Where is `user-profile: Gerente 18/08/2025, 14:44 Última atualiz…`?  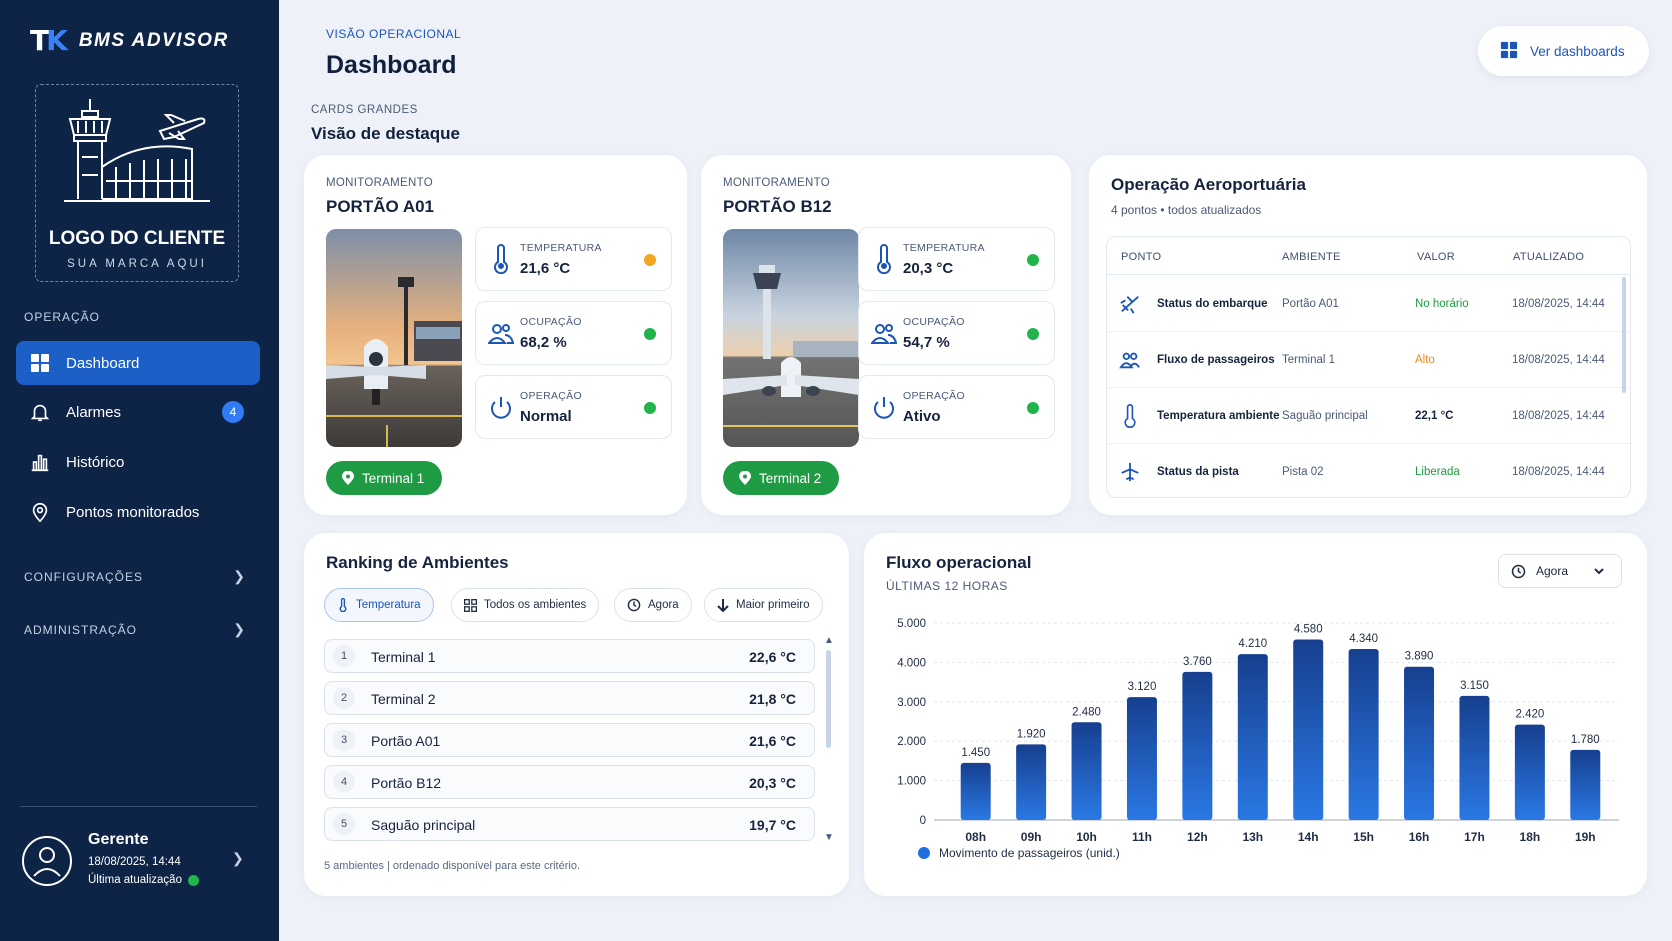
user-profile: Gerente 18/08/2025, 14:44 Última atualiz… is located at coordinates (142, 865).